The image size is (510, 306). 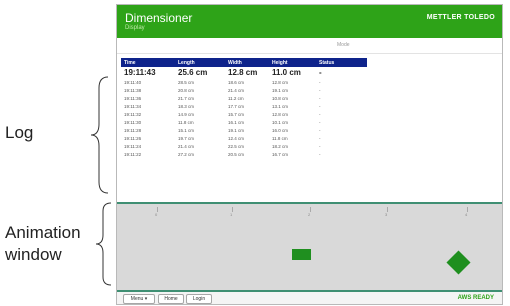 I want to click on cell-width: 15.7 cm, so click(x=236, y=114).